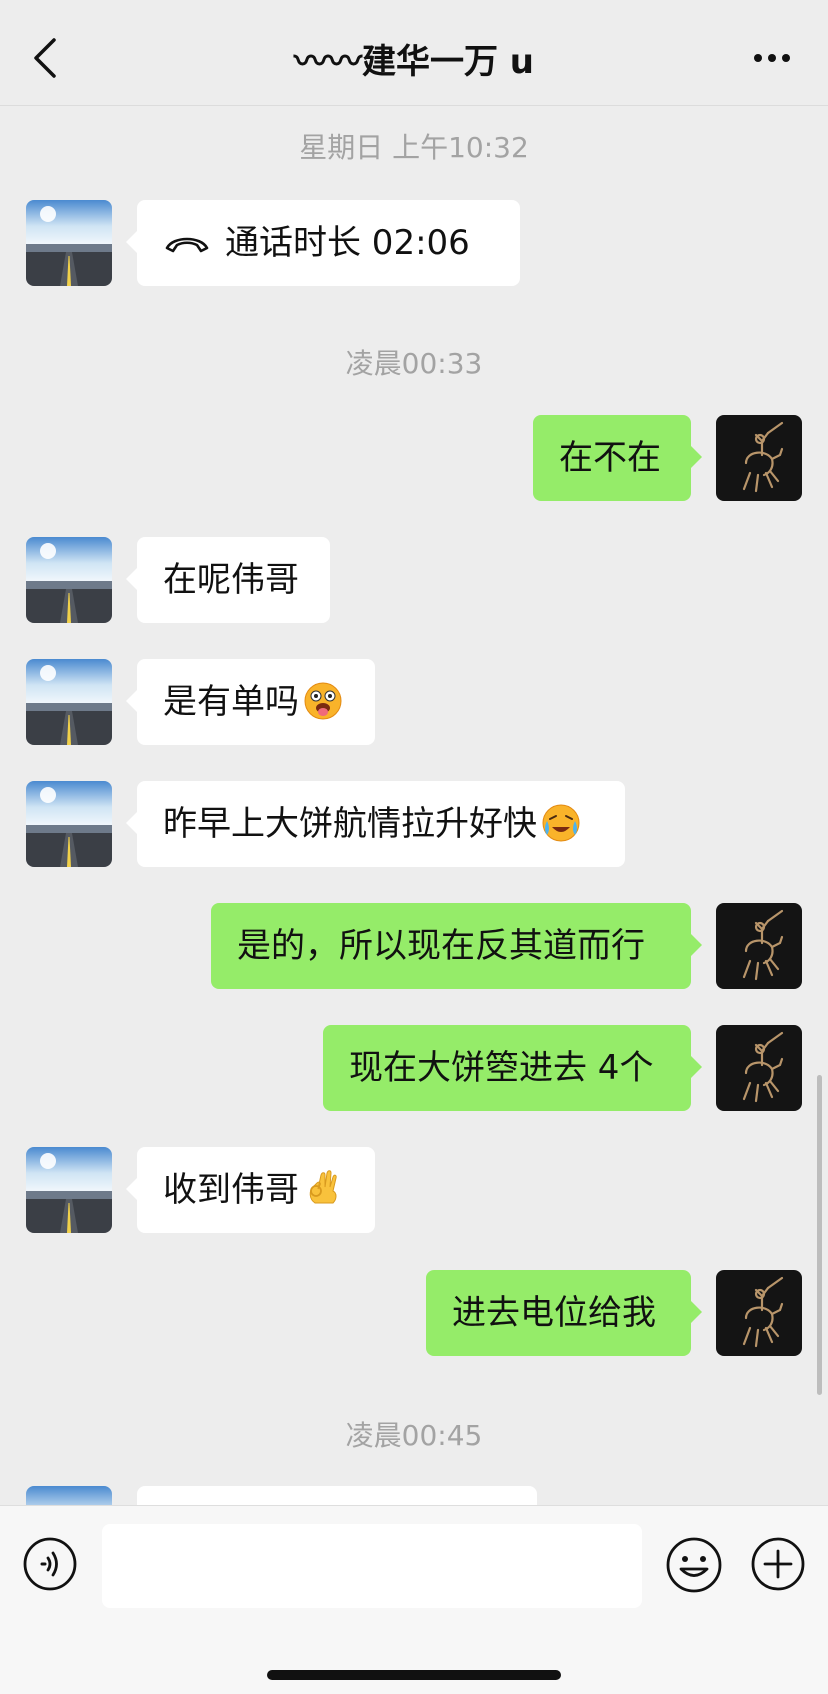 This screenshot has width=828, height=1694. I want to click on crying-laughing-emoji-icon, so click(561, 822).